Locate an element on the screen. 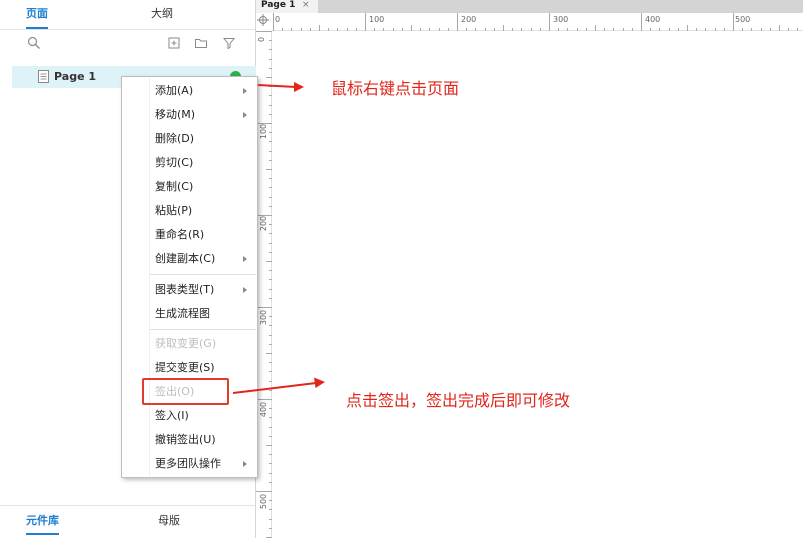 The image size is (803, 538). annotation-check-out: 点击签出，签出完成后即可修改 is located at coordinates (458, 400).